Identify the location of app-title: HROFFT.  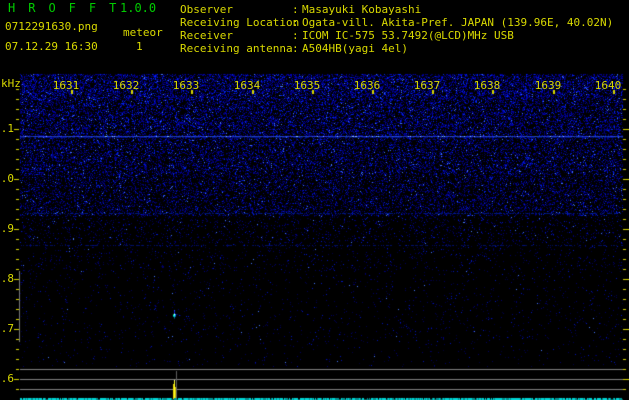
(69, 8).